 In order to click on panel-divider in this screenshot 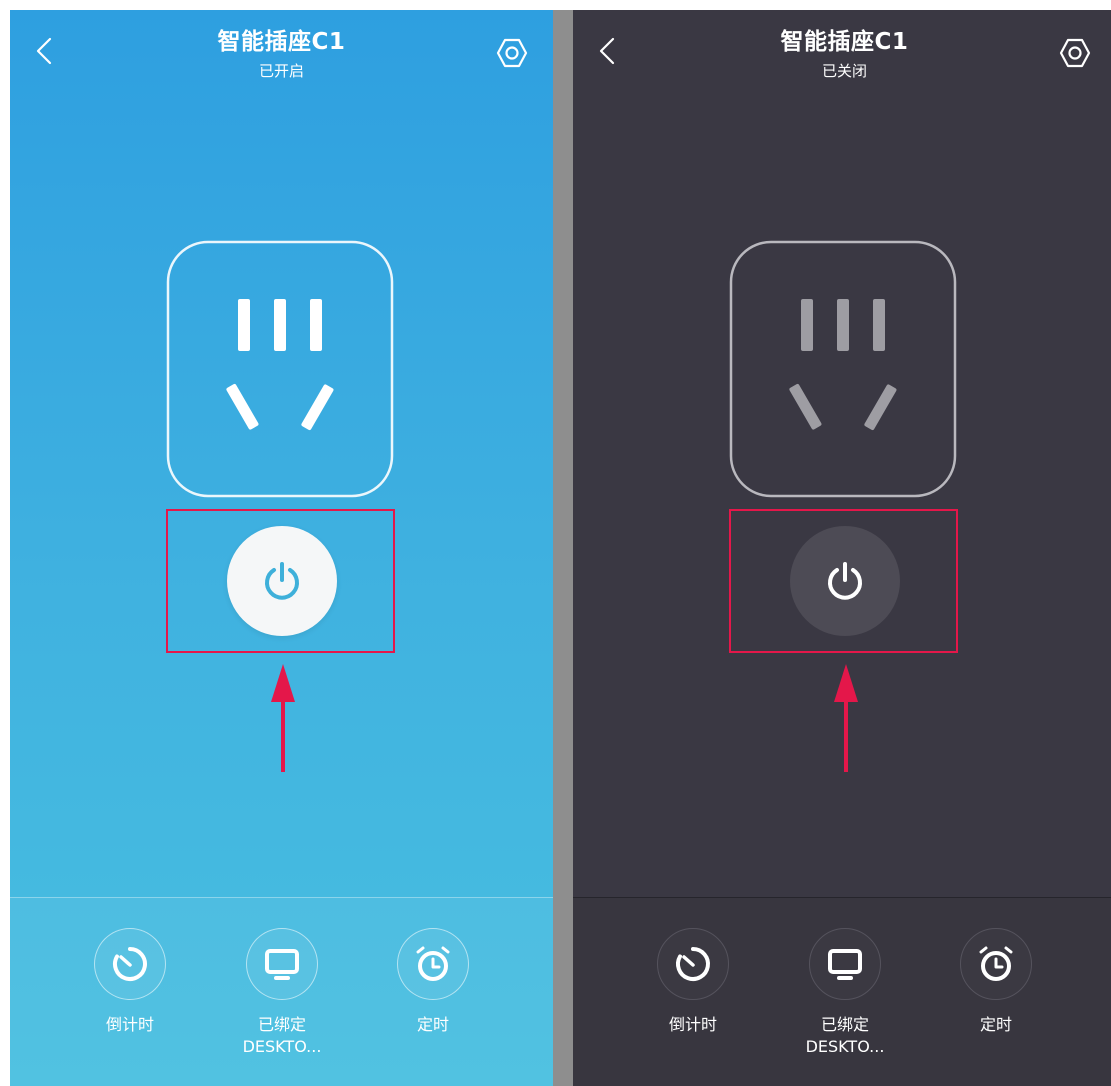, I will do `click(563, 548)`.